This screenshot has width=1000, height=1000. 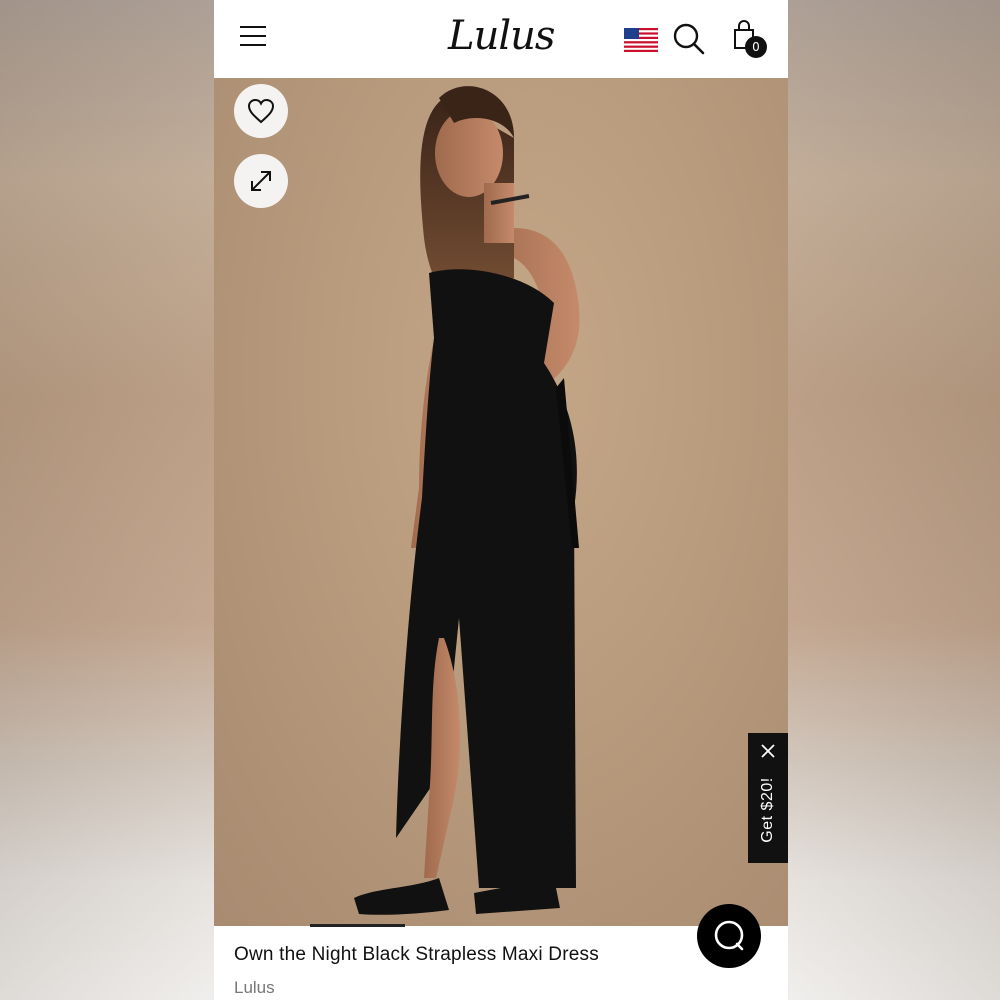 I want to click on chat-button, so click(x=729, y=936).